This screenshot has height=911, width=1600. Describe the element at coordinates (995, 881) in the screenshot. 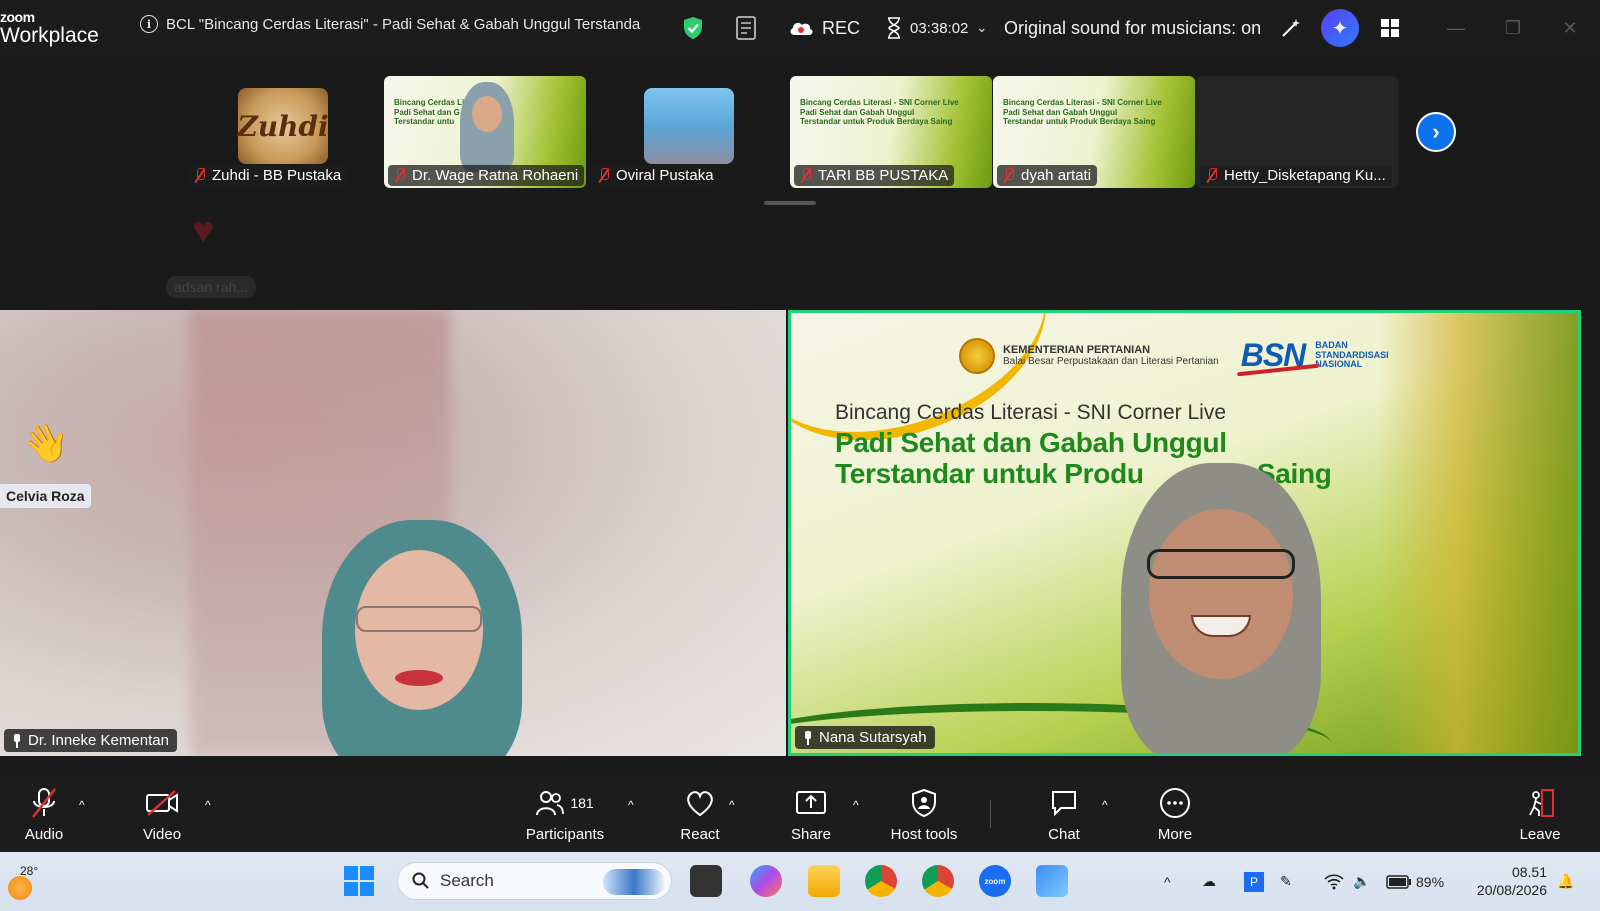

I see `zoom-app-icon: zoom` at that location.